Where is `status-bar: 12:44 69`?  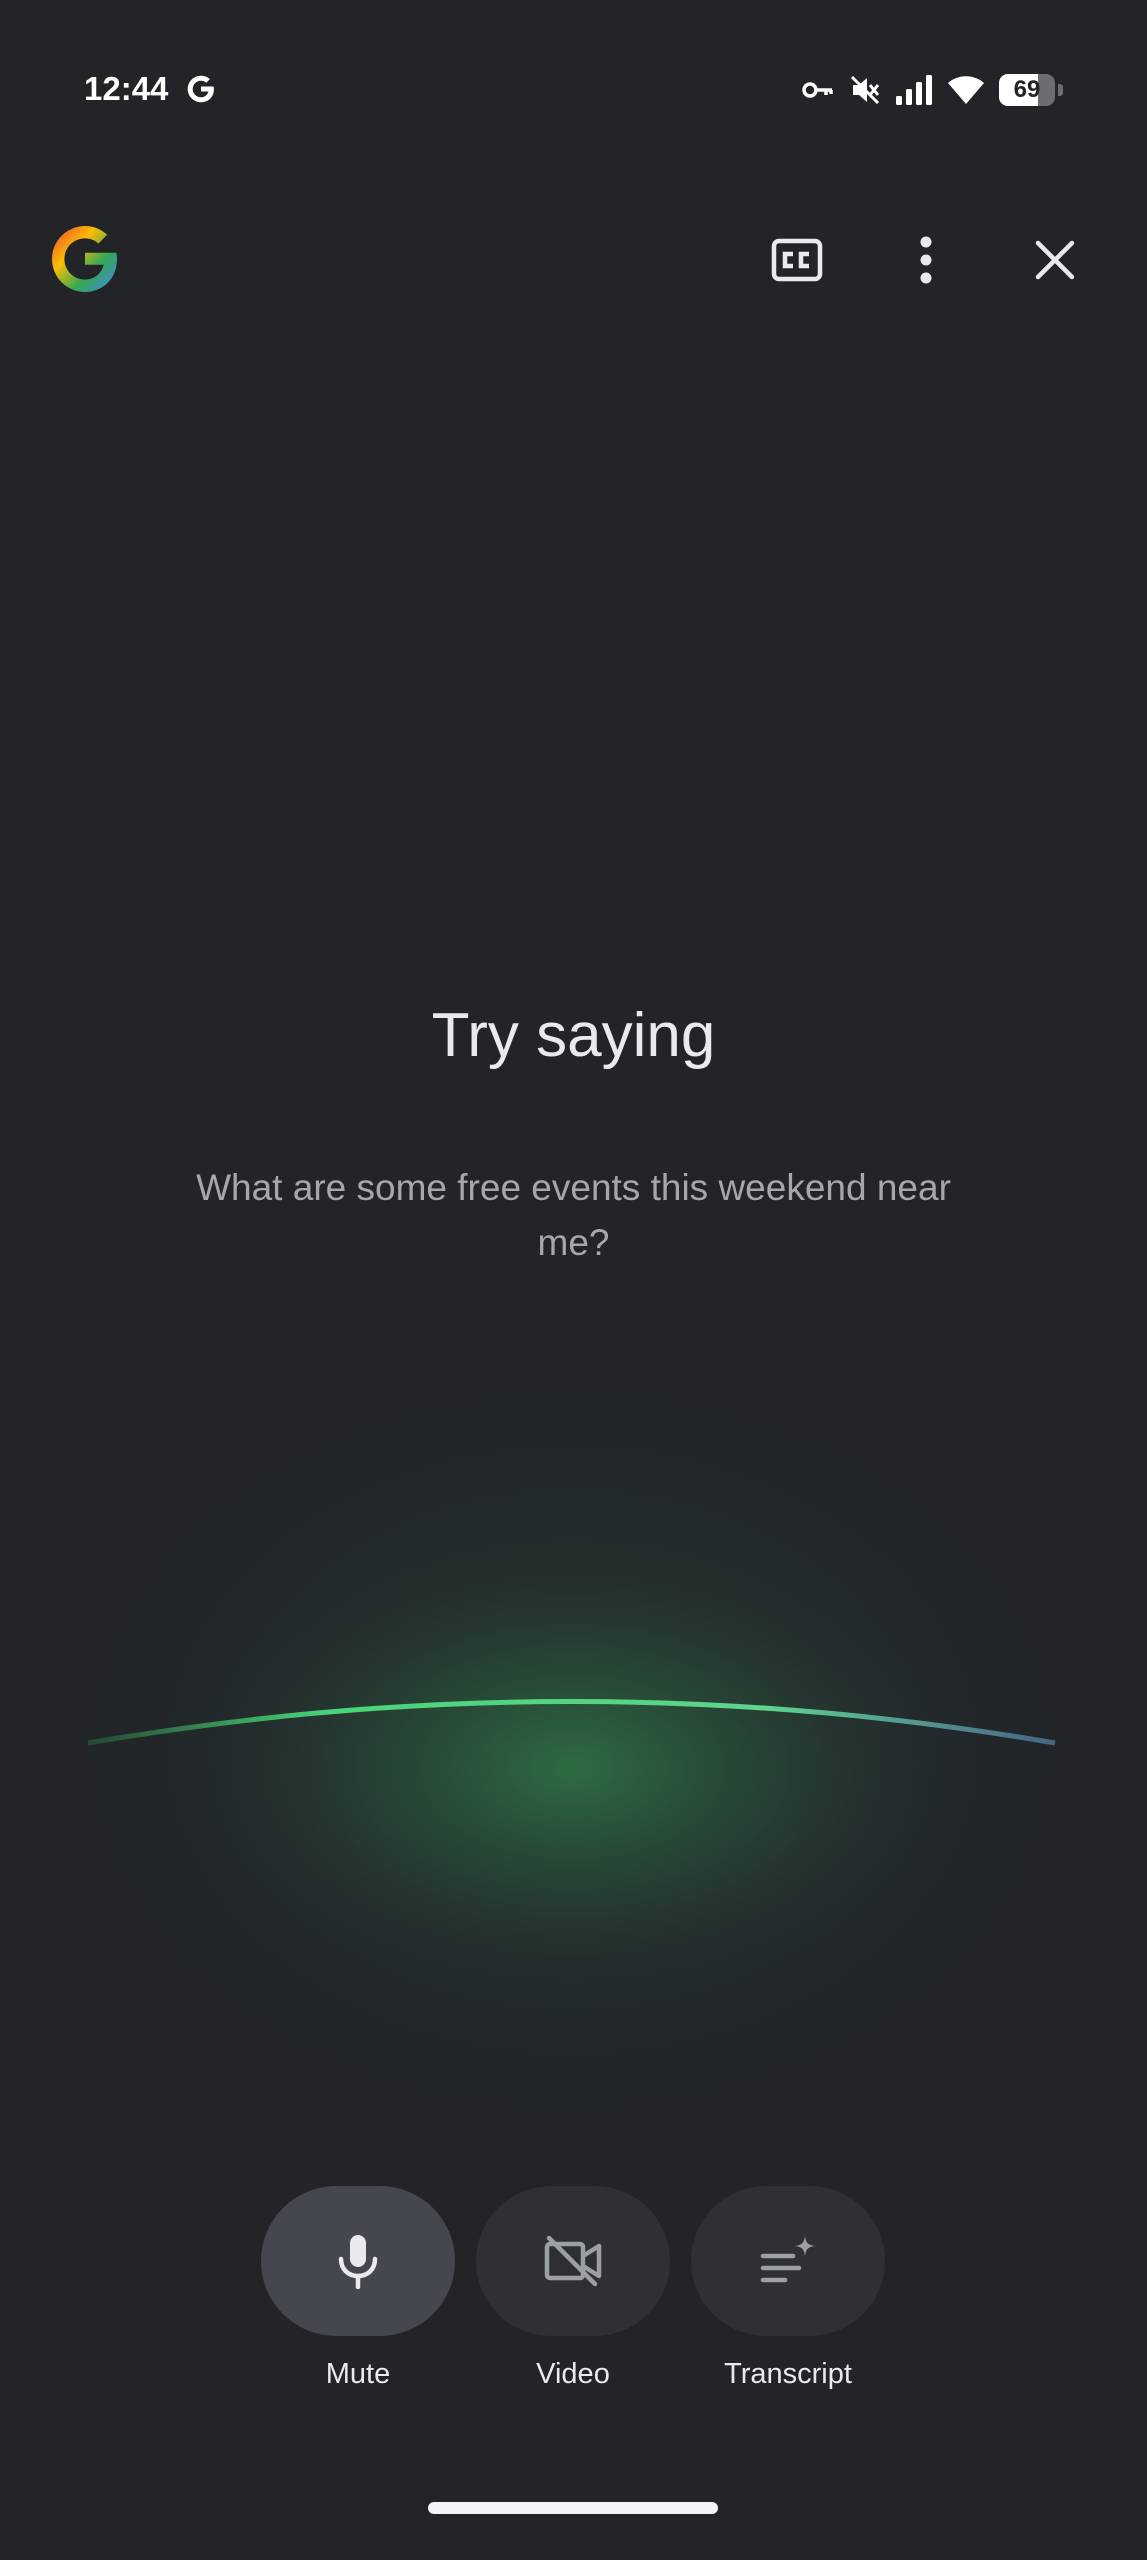 status-bar: 12:44 69 is located at coordinates (573, 90).